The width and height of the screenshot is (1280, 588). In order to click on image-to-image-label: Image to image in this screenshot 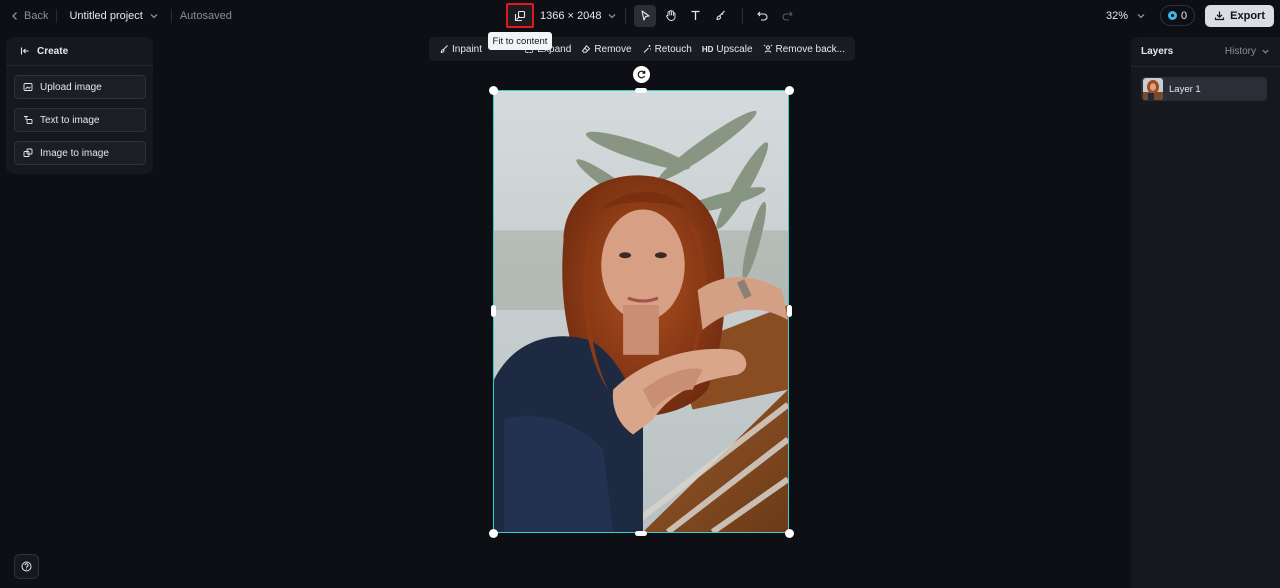, I will do `click(74, 153)`.